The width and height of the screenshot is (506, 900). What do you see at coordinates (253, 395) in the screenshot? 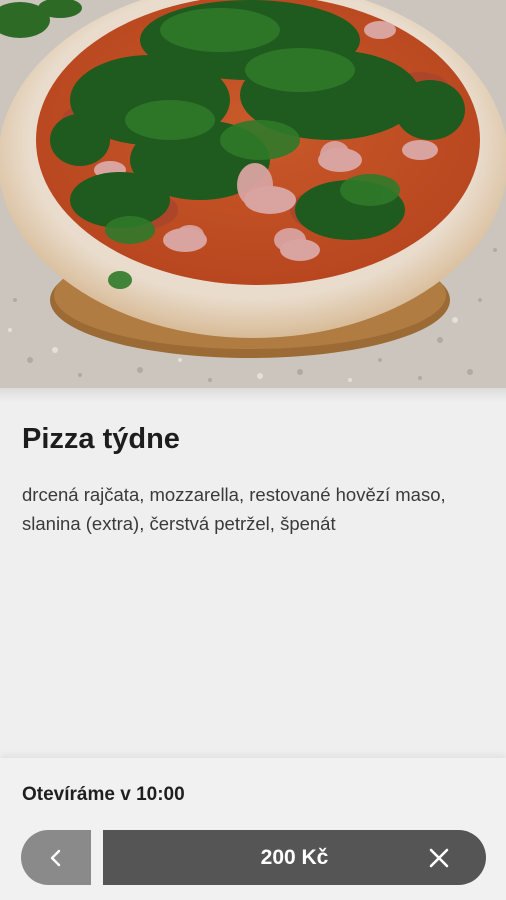
I see `image-shadow` at bounding box center [253, 395].